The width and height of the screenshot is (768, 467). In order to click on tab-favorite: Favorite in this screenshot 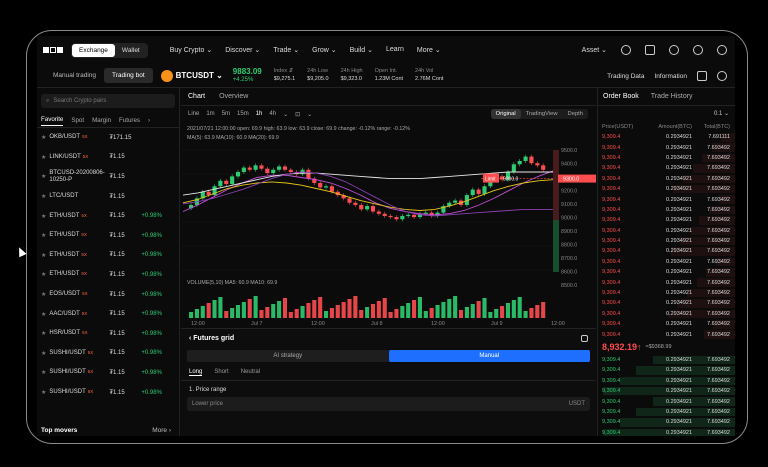, I will do `click(52, 121)`.